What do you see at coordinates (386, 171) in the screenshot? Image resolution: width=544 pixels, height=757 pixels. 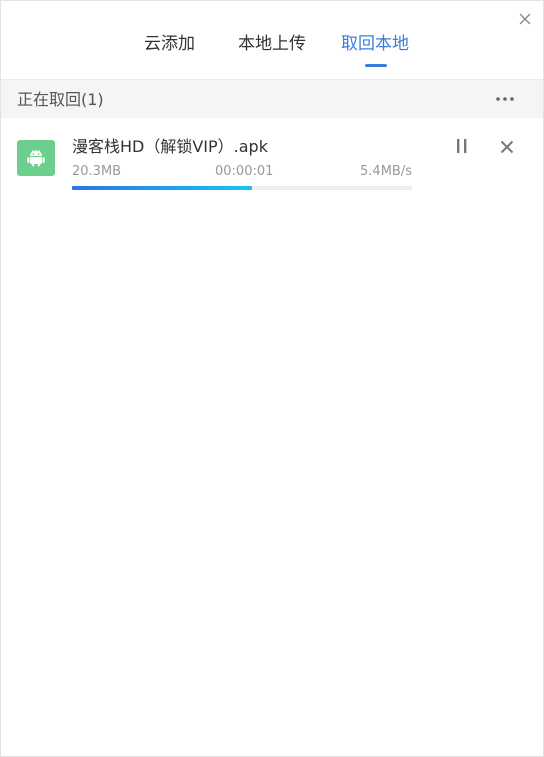 I see `download-speed: 5.4MB/s` at bounding box center [386, 171].